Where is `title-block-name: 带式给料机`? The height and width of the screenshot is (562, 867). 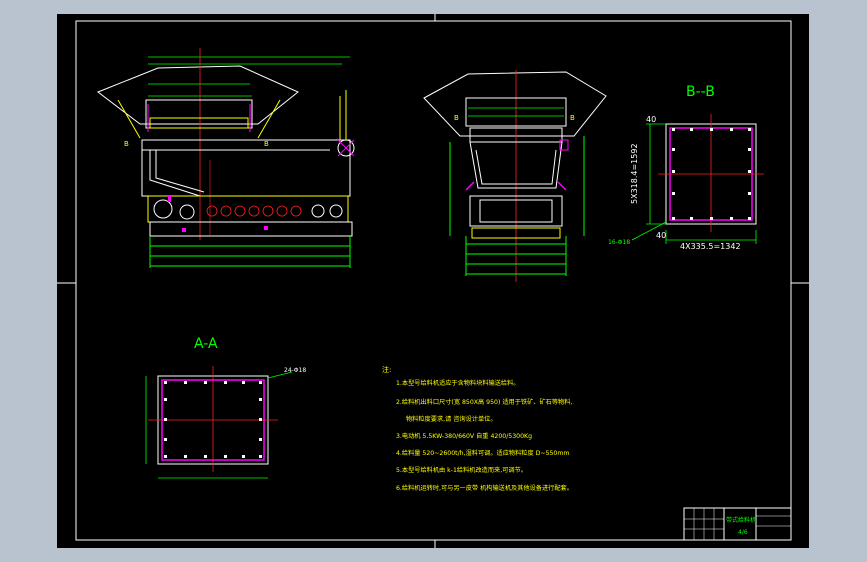 title-block-name: 带式给料机 is located at coordinates (741, 520).